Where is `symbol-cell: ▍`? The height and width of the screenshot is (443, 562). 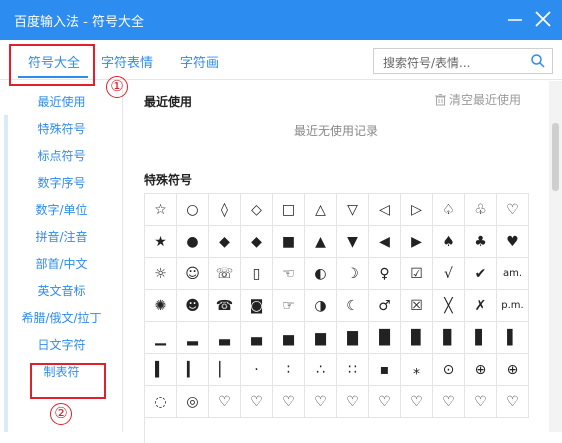 symbol-cell: ▍ is located at coordinates (161, 370).